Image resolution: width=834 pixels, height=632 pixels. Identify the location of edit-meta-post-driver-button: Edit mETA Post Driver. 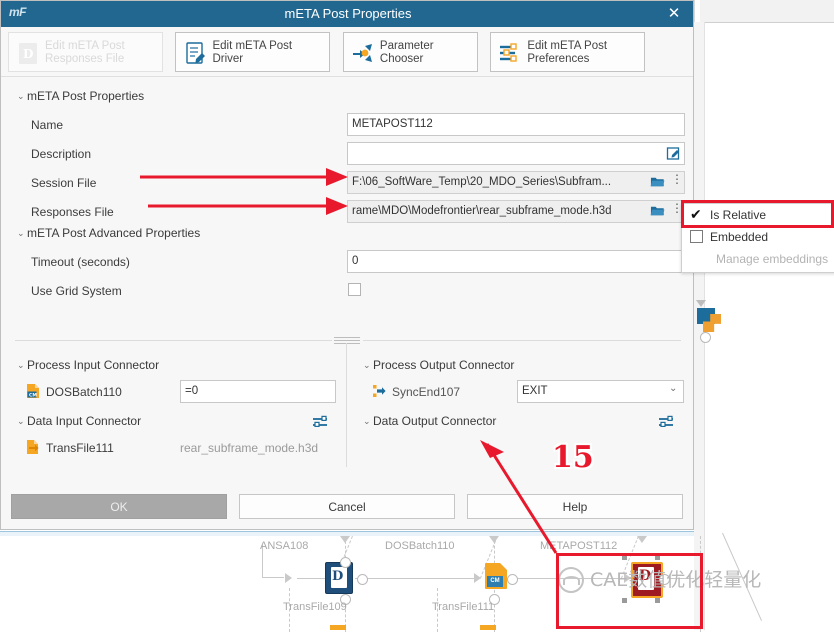
(253, 52).